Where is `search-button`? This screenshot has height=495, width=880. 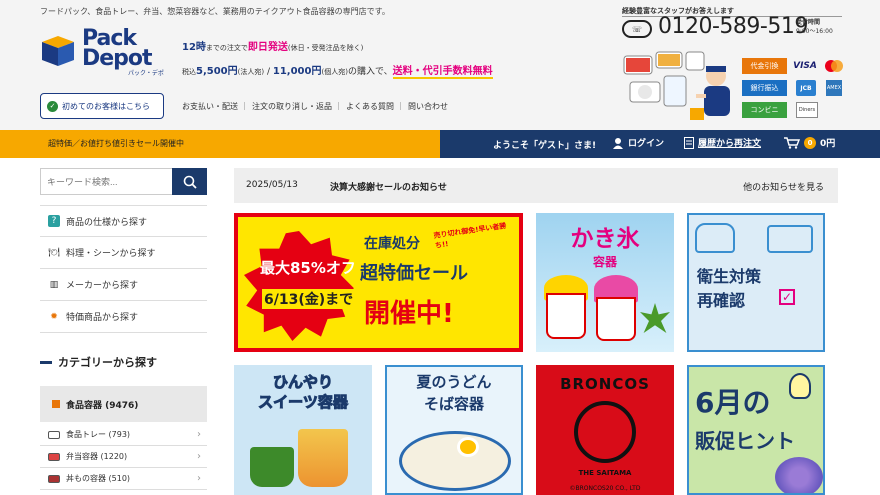
search-button is located at coordinates (189, 181).